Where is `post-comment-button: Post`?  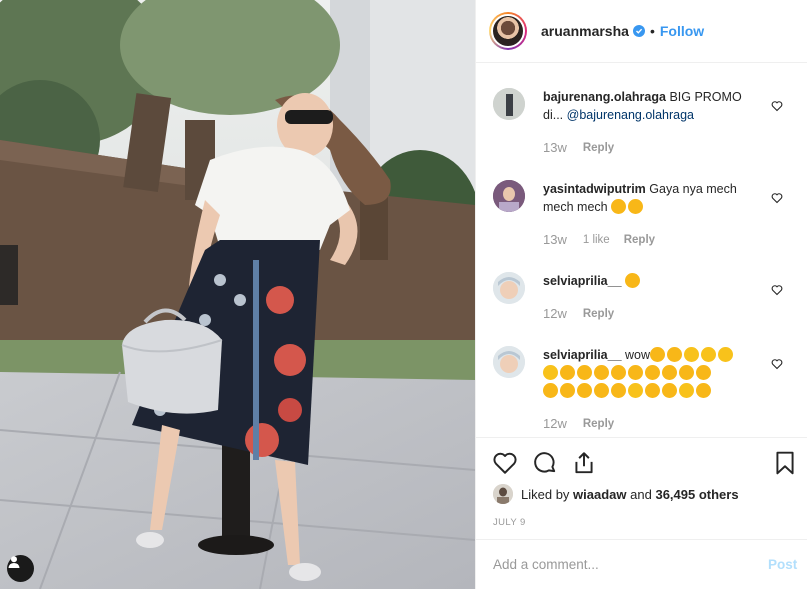
post-comment-button: Post is located at coordinates (782, 564).